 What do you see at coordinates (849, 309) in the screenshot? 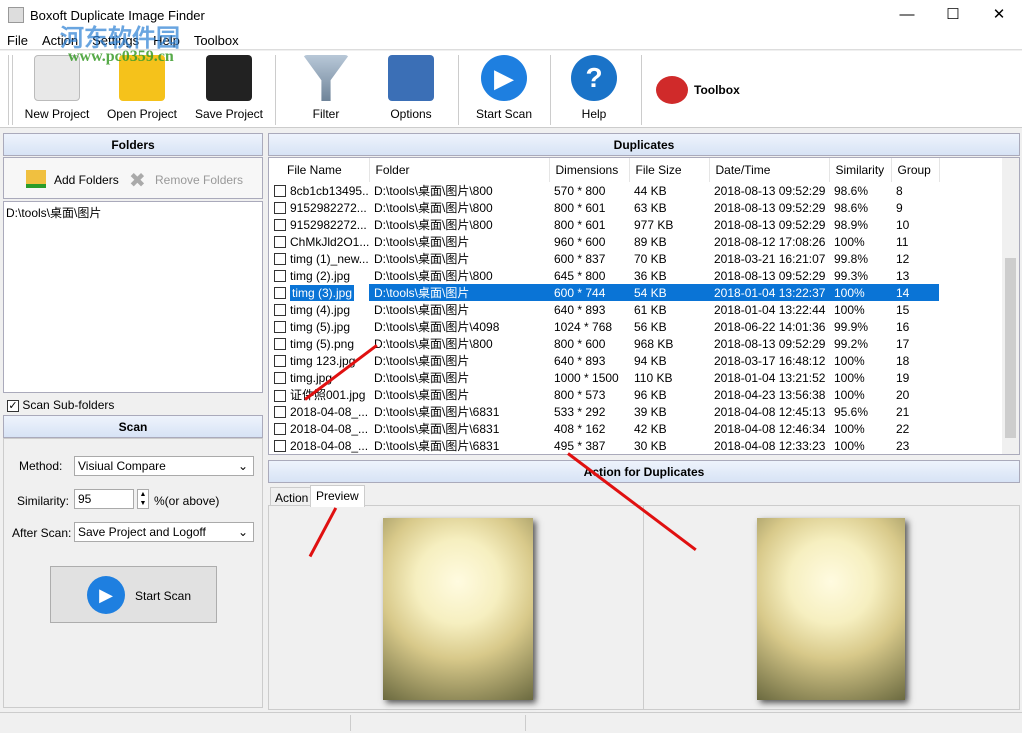
I see `cell: 100%` at bounding box center [849, 309].